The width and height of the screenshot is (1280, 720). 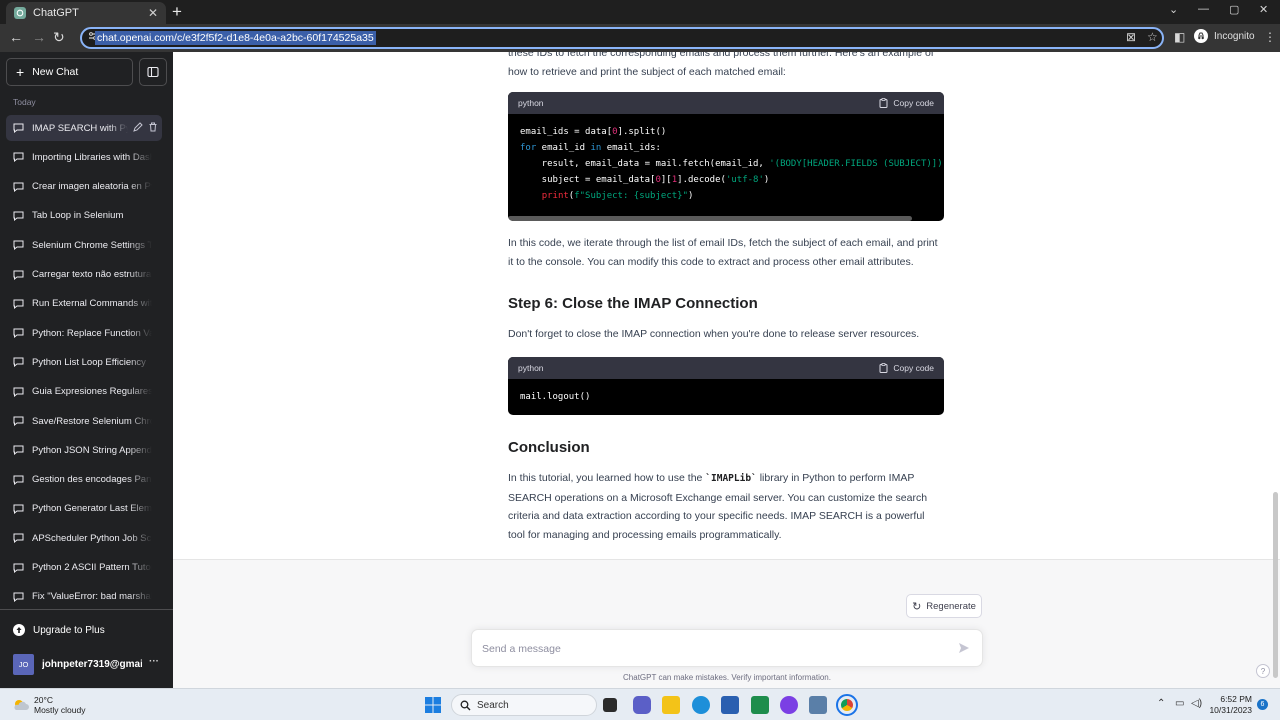 I want to click on tab-search-icon: ⌄, so click(x=1173, y=9).